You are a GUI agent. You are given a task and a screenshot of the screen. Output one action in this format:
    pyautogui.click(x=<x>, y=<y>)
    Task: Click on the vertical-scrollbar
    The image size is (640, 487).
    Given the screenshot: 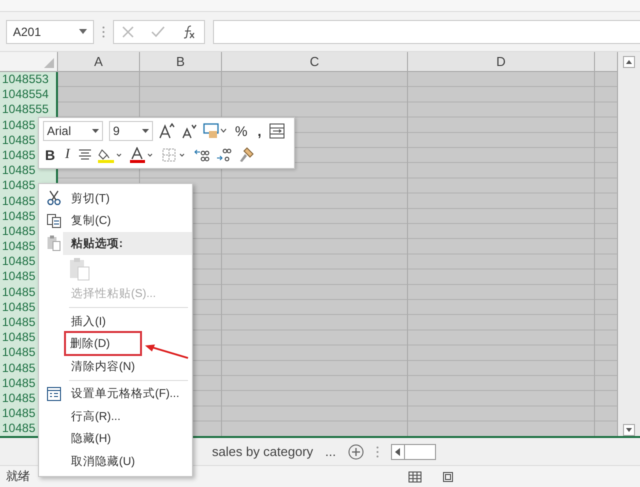 What is the action you would take?
    pyautogui.click(x=629, y=244)
    